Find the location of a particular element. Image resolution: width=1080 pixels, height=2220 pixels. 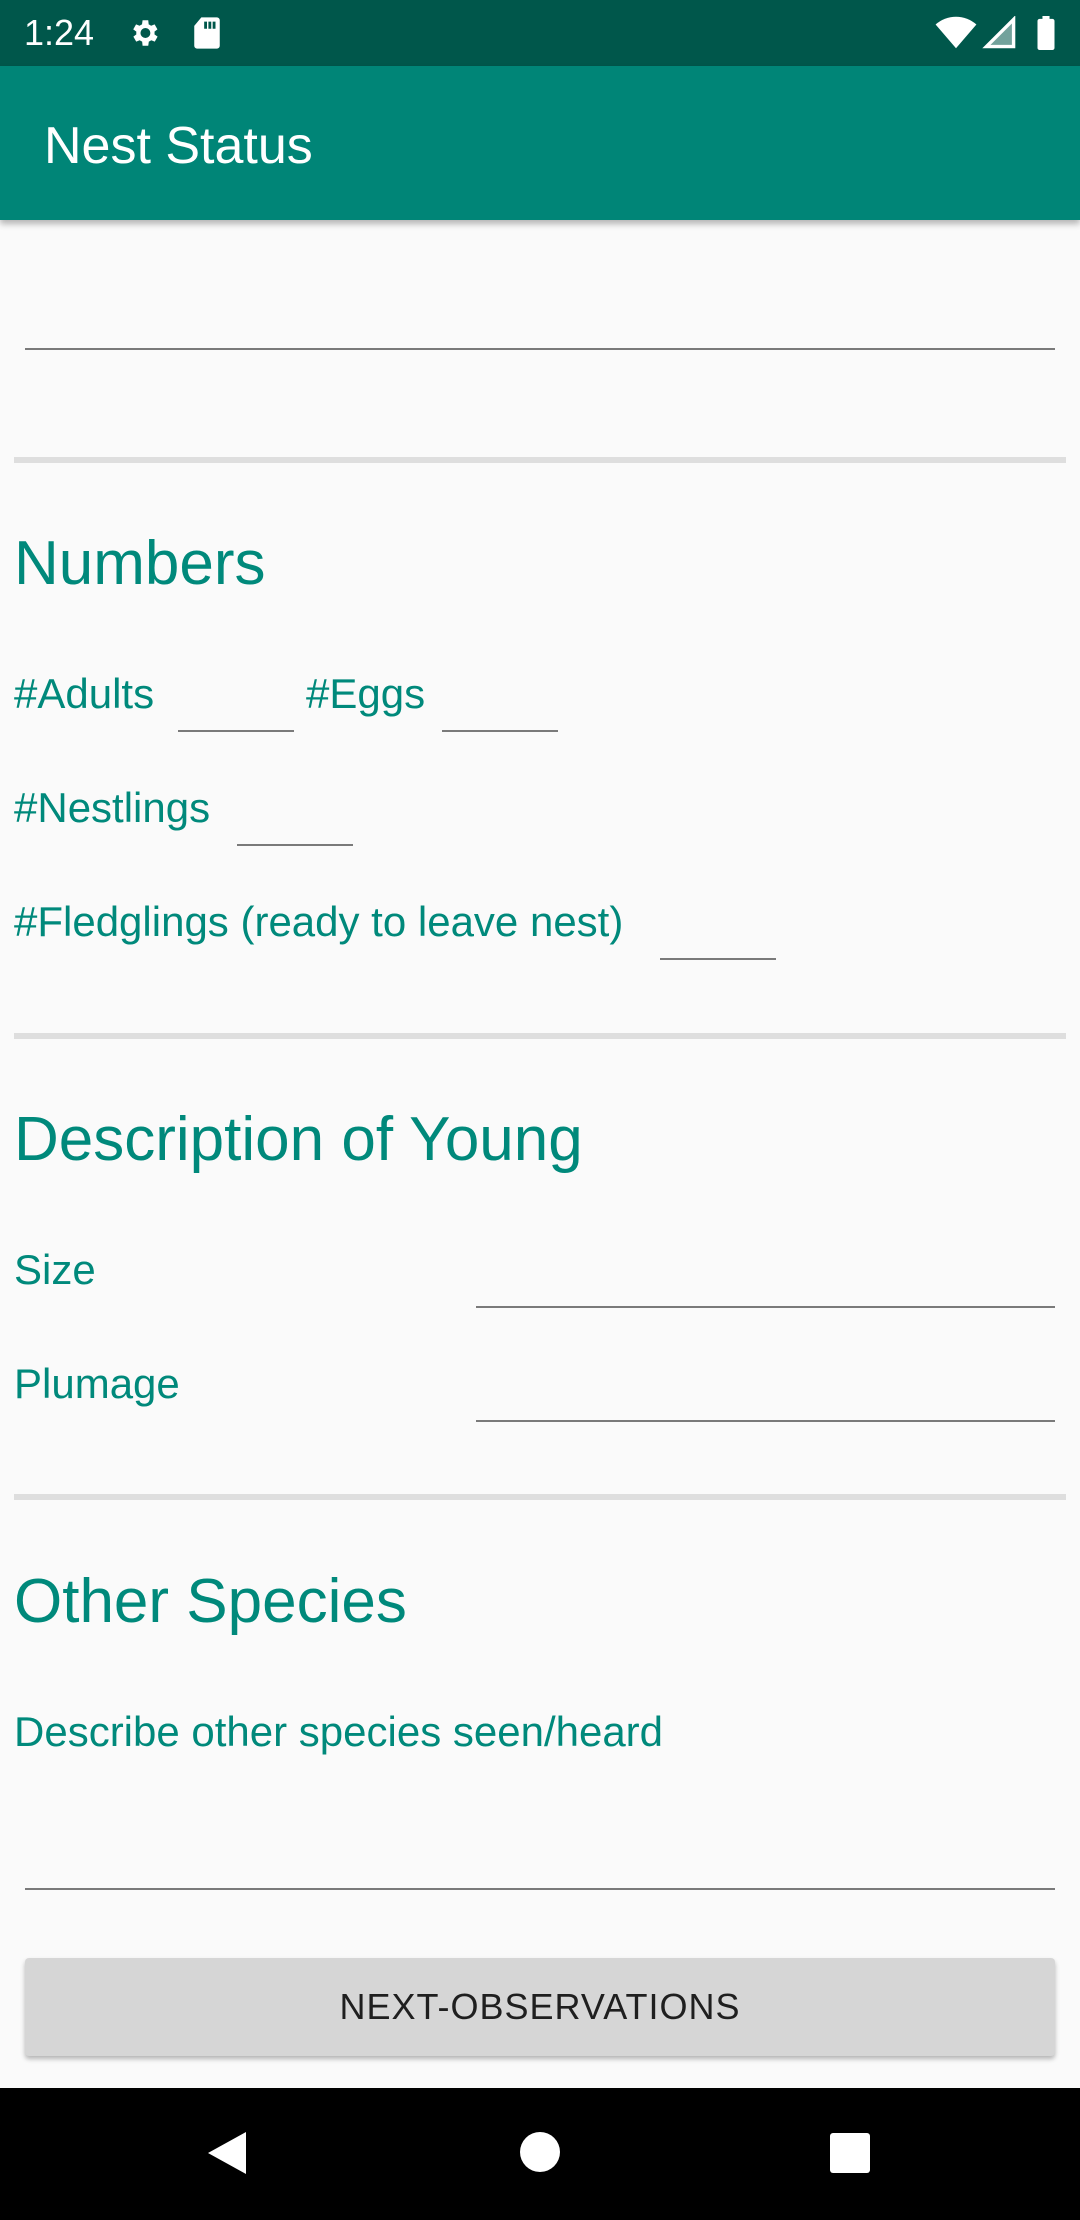

describe-species-label: Describe other species seen/heard is located at coordinates (339, 1731).